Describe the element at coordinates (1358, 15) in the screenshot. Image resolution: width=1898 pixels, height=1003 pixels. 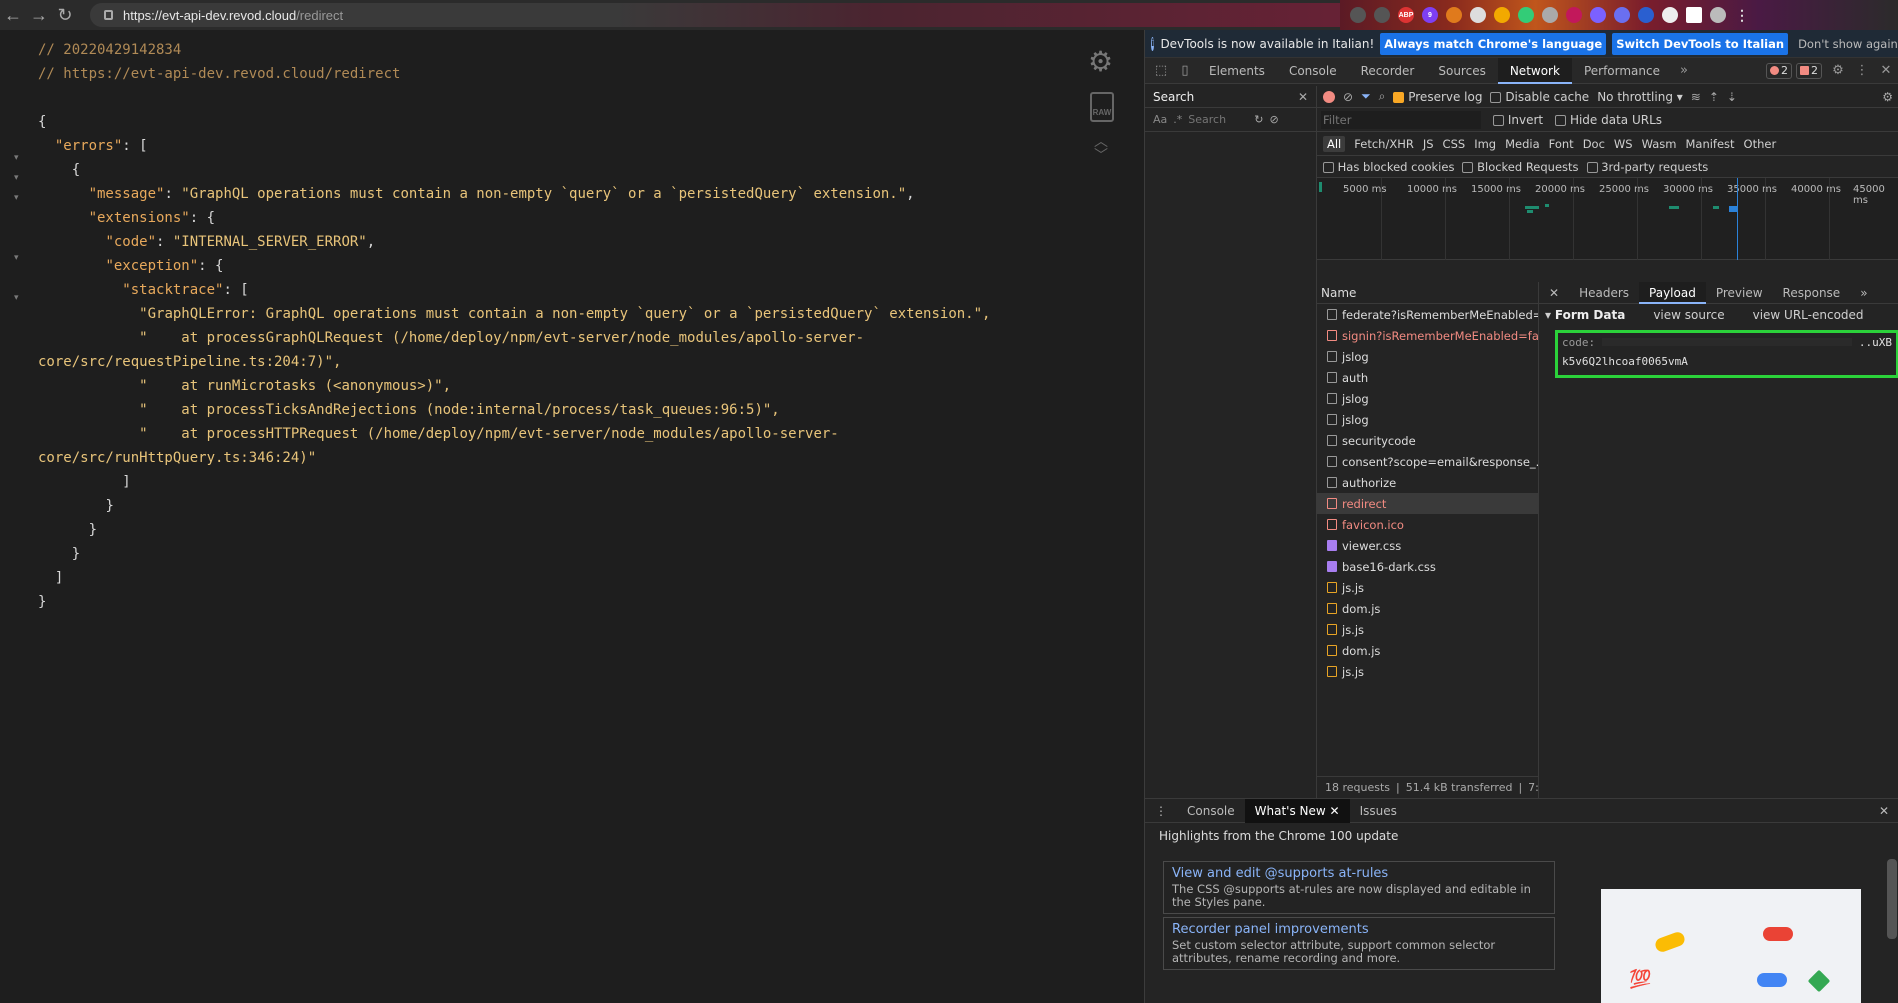
I see `share-icon` at that location.